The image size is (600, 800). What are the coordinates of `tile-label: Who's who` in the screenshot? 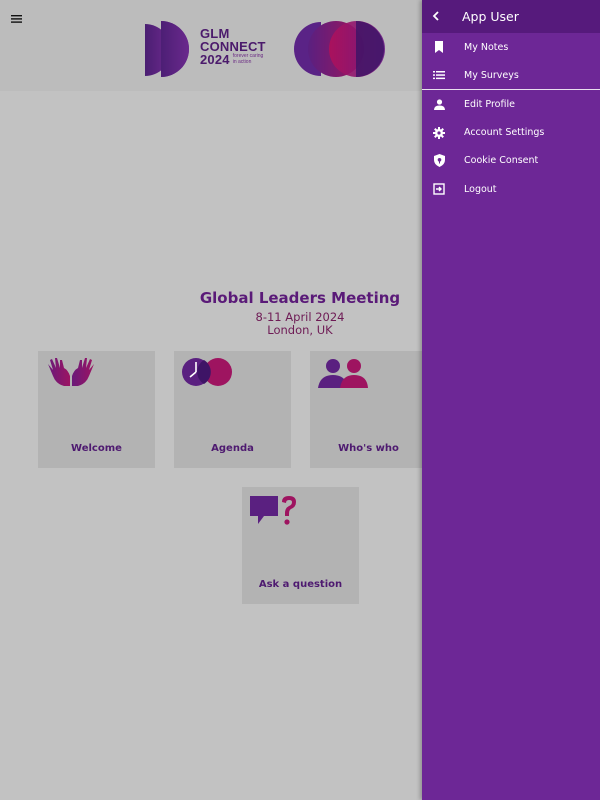 It's located at (368, 448).